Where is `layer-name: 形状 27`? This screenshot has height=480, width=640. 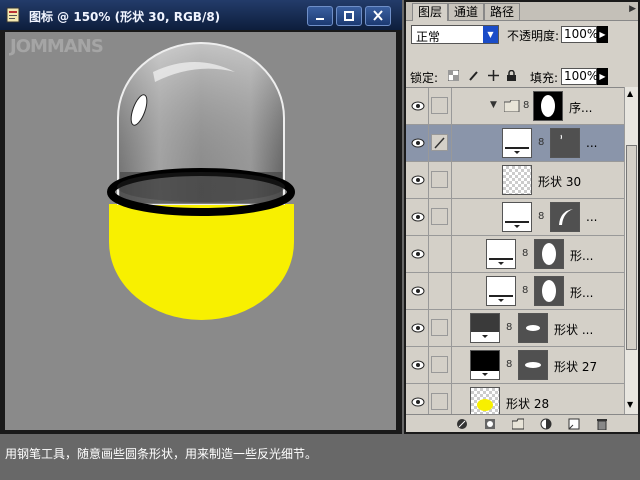
layer-name: 形状 27 is located at coordinates (575, 366).